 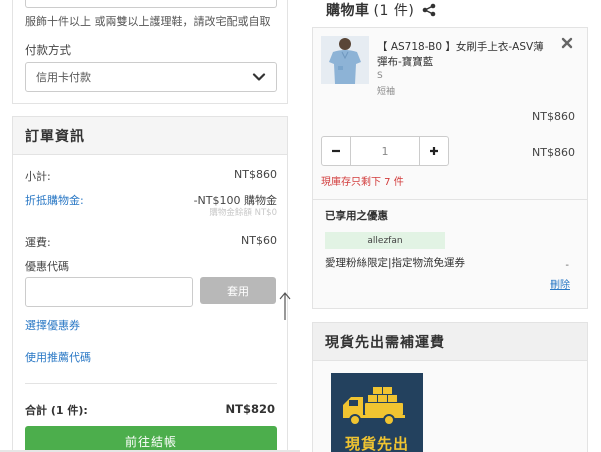 What do you see at coordinates (394, 11) in the screenshot?
I see `cart-count: (1 件)` at bounding box center [394, 11].